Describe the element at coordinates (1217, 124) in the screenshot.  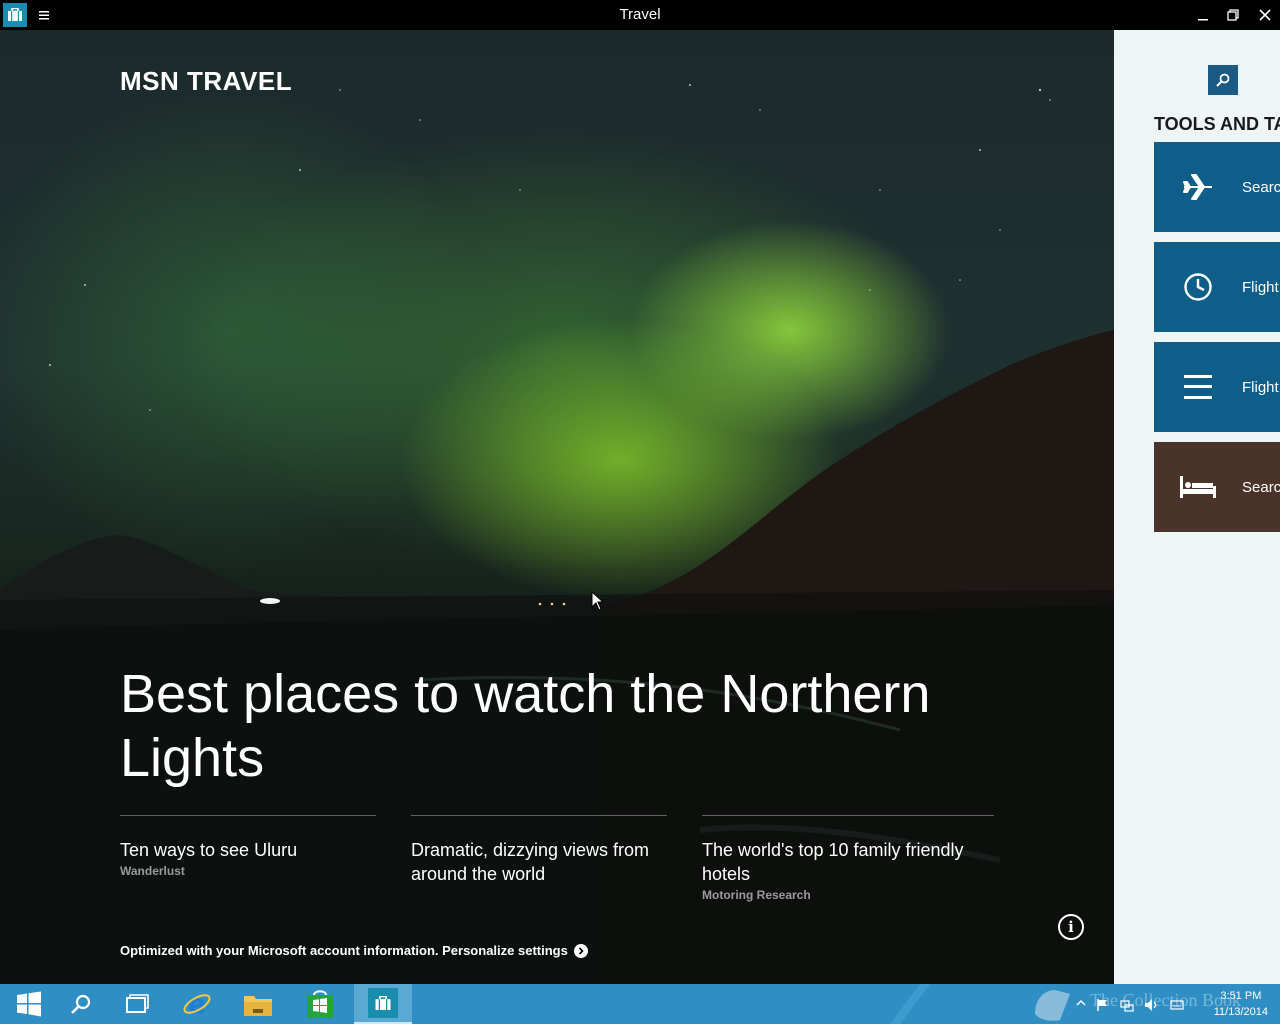
I see `section-title: TOOLS AND TA` at that location.